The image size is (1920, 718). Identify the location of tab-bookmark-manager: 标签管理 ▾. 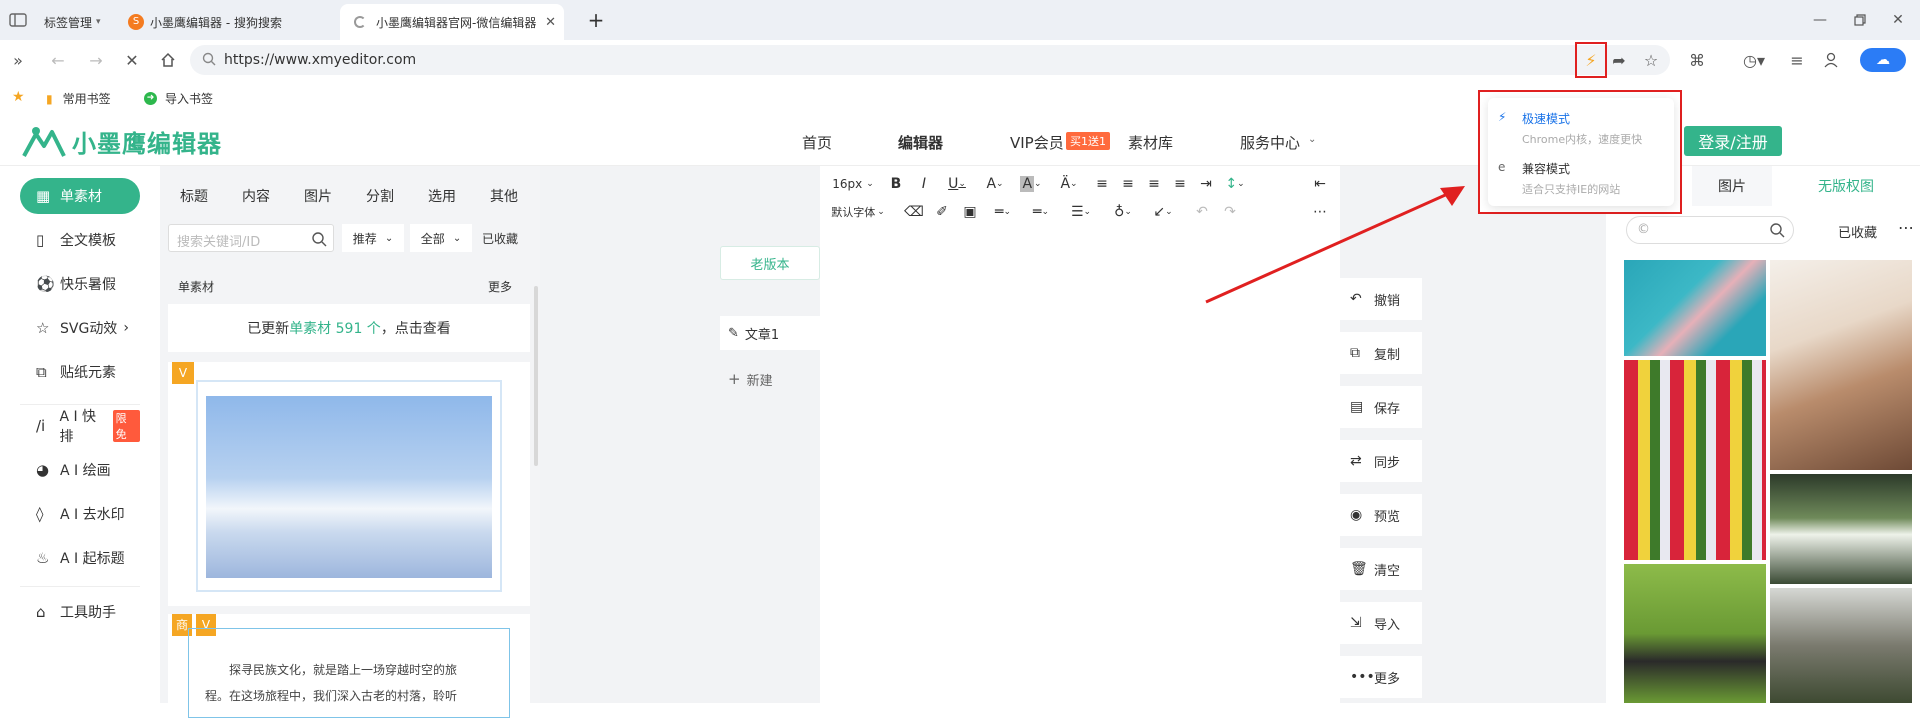
(74, 22).